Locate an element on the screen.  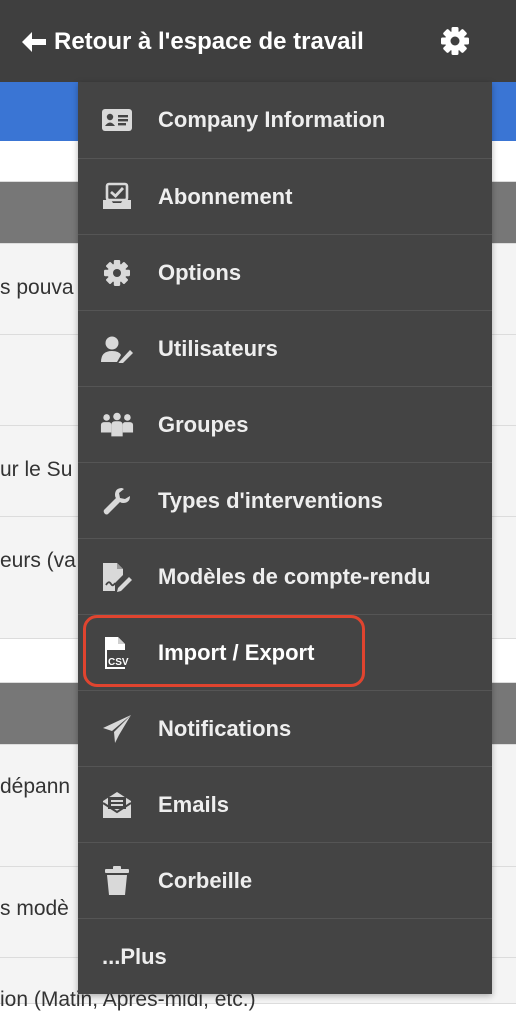
back-to-workspace-link: Retour à l'espace de travail is located at coordinates (192, 42).